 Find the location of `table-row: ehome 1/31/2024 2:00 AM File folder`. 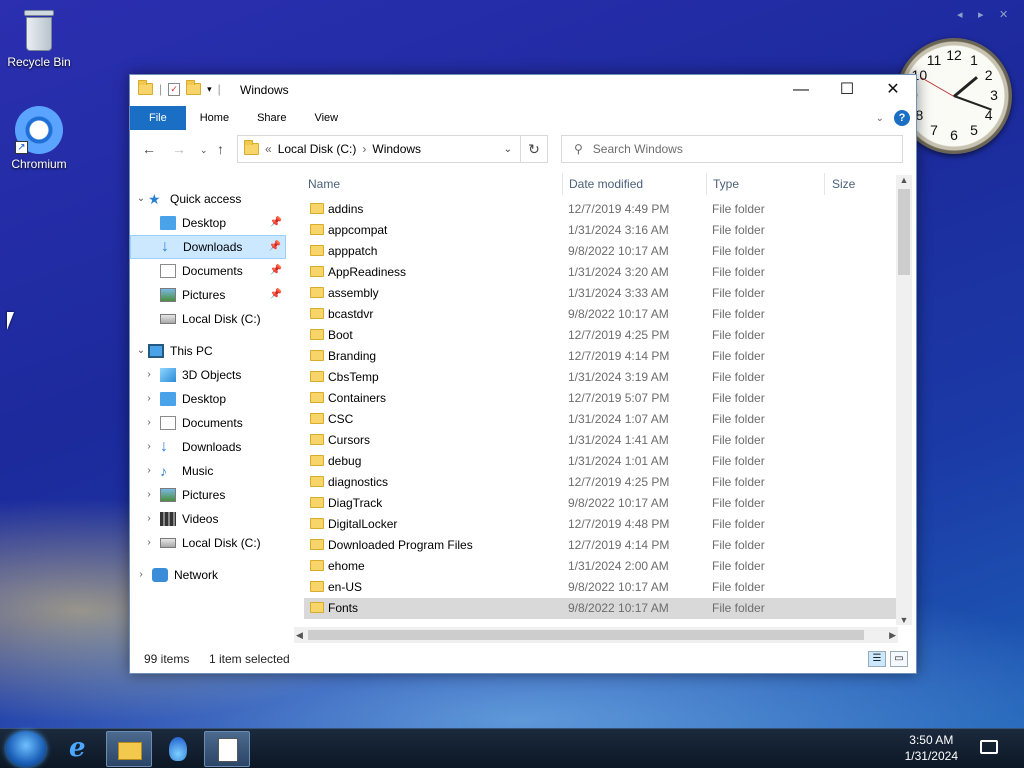

table-row: ehome 1/31/2024 2:00 AM File folder is located at coordinates (600, 566).